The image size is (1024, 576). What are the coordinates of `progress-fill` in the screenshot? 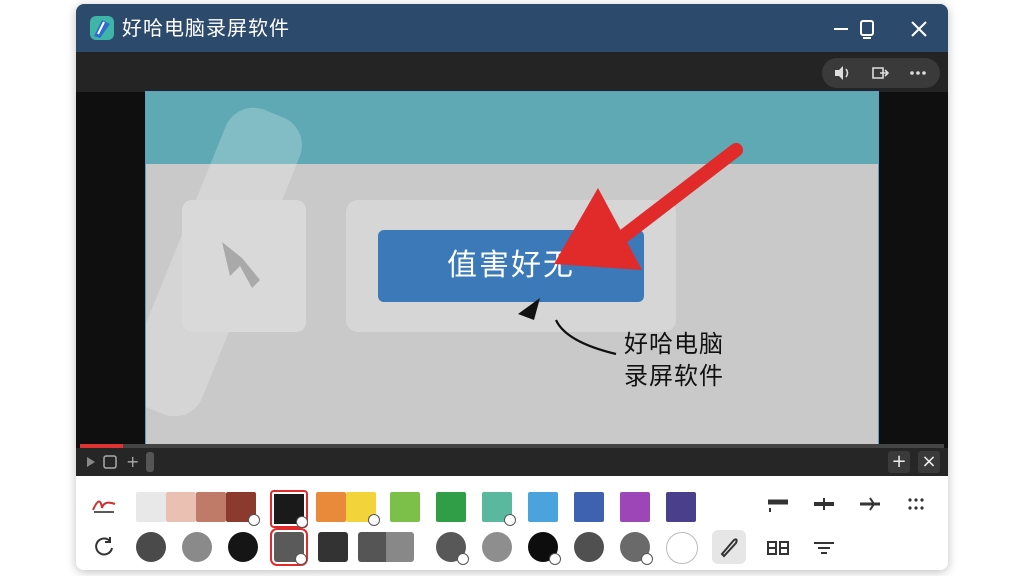 It's located at (102, 446).